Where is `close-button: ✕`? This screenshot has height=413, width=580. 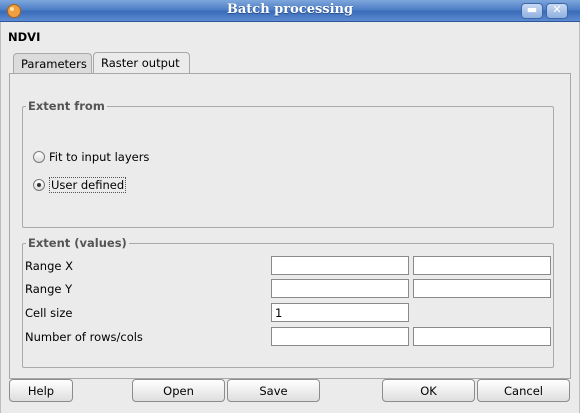
close-button: ✕ is located at coordinates (557, 11).